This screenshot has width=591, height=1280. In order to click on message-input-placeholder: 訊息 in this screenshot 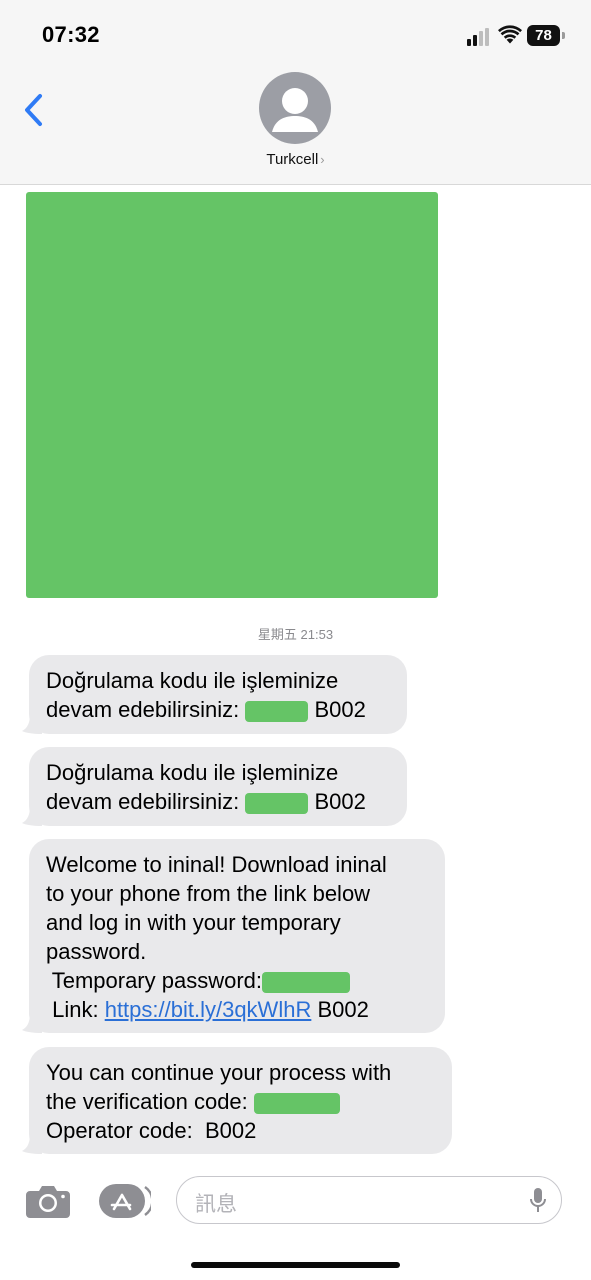, I will do `click(216, 1204)`.